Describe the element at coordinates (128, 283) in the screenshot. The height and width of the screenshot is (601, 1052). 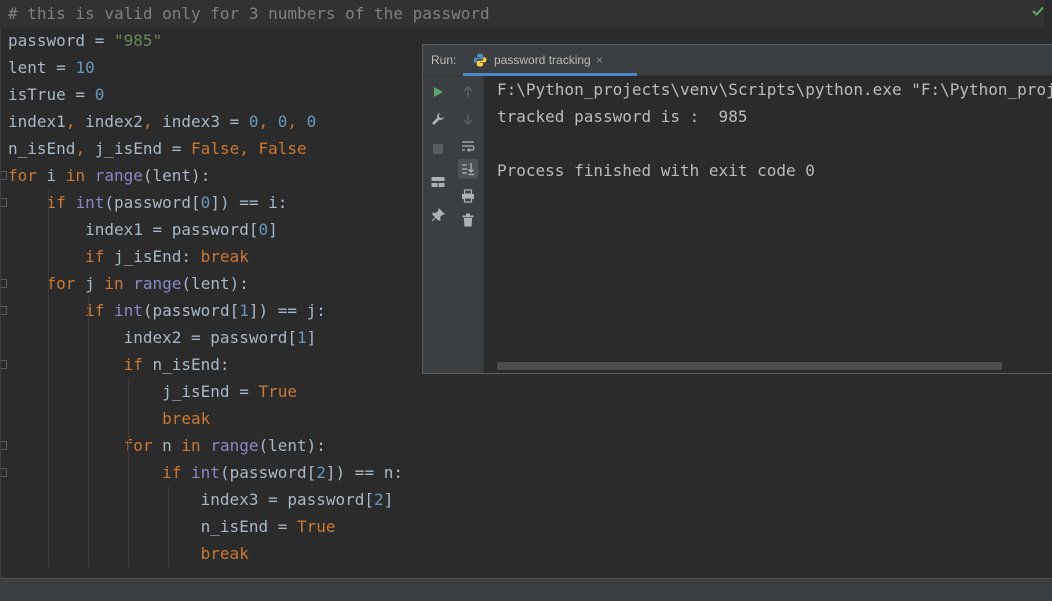
I see `code-line: for j in range(lent):` at that location.